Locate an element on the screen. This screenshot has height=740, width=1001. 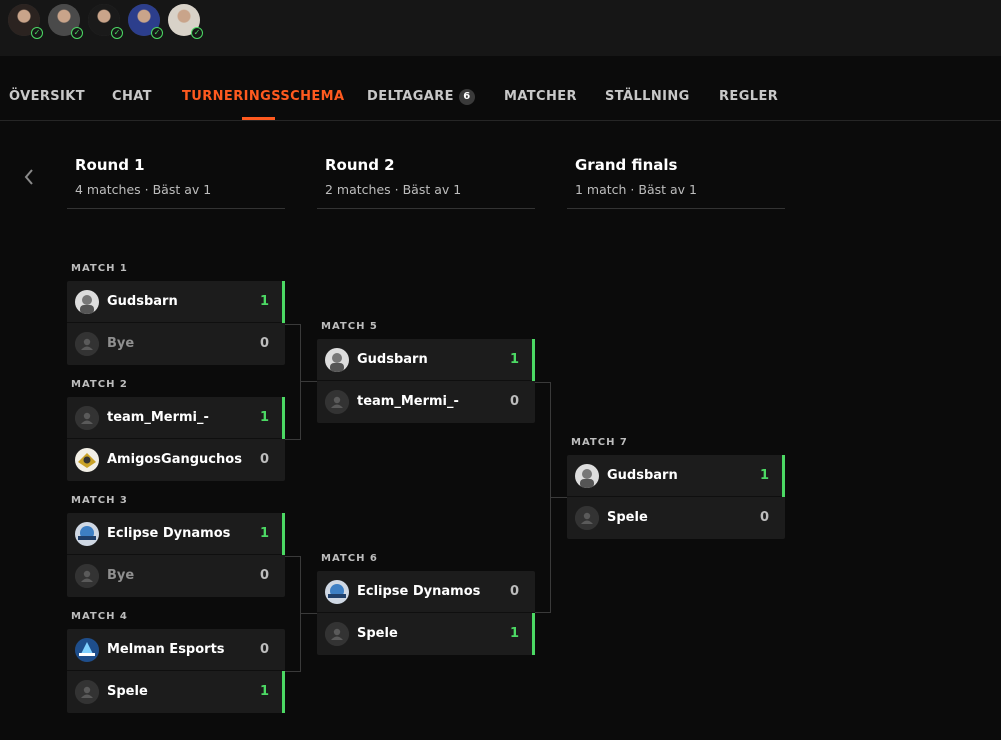
match-label: MATCH 7 is located at coordinates (599, 442).